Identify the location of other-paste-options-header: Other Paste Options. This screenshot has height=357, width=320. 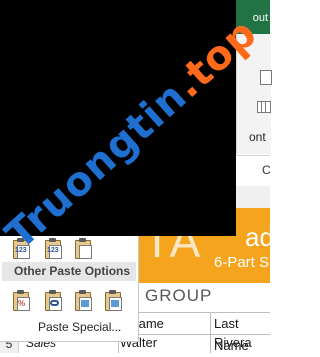
(69, 271).